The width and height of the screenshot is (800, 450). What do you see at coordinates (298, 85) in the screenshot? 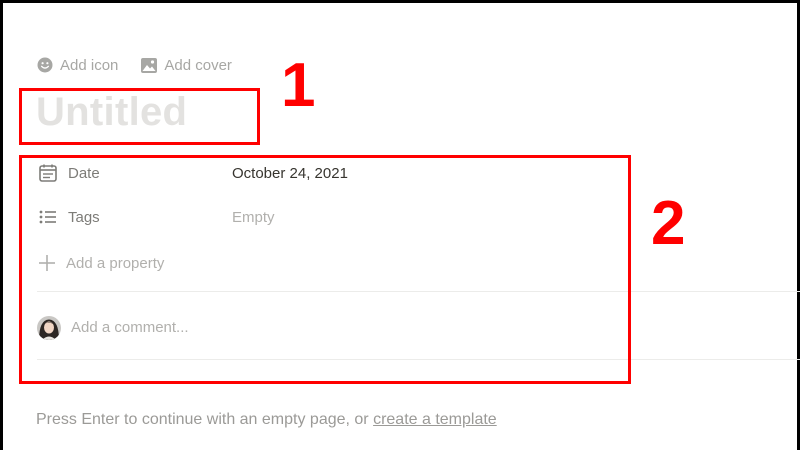
I see `annotation-label-1: 1` at bounding box center [298, 85].